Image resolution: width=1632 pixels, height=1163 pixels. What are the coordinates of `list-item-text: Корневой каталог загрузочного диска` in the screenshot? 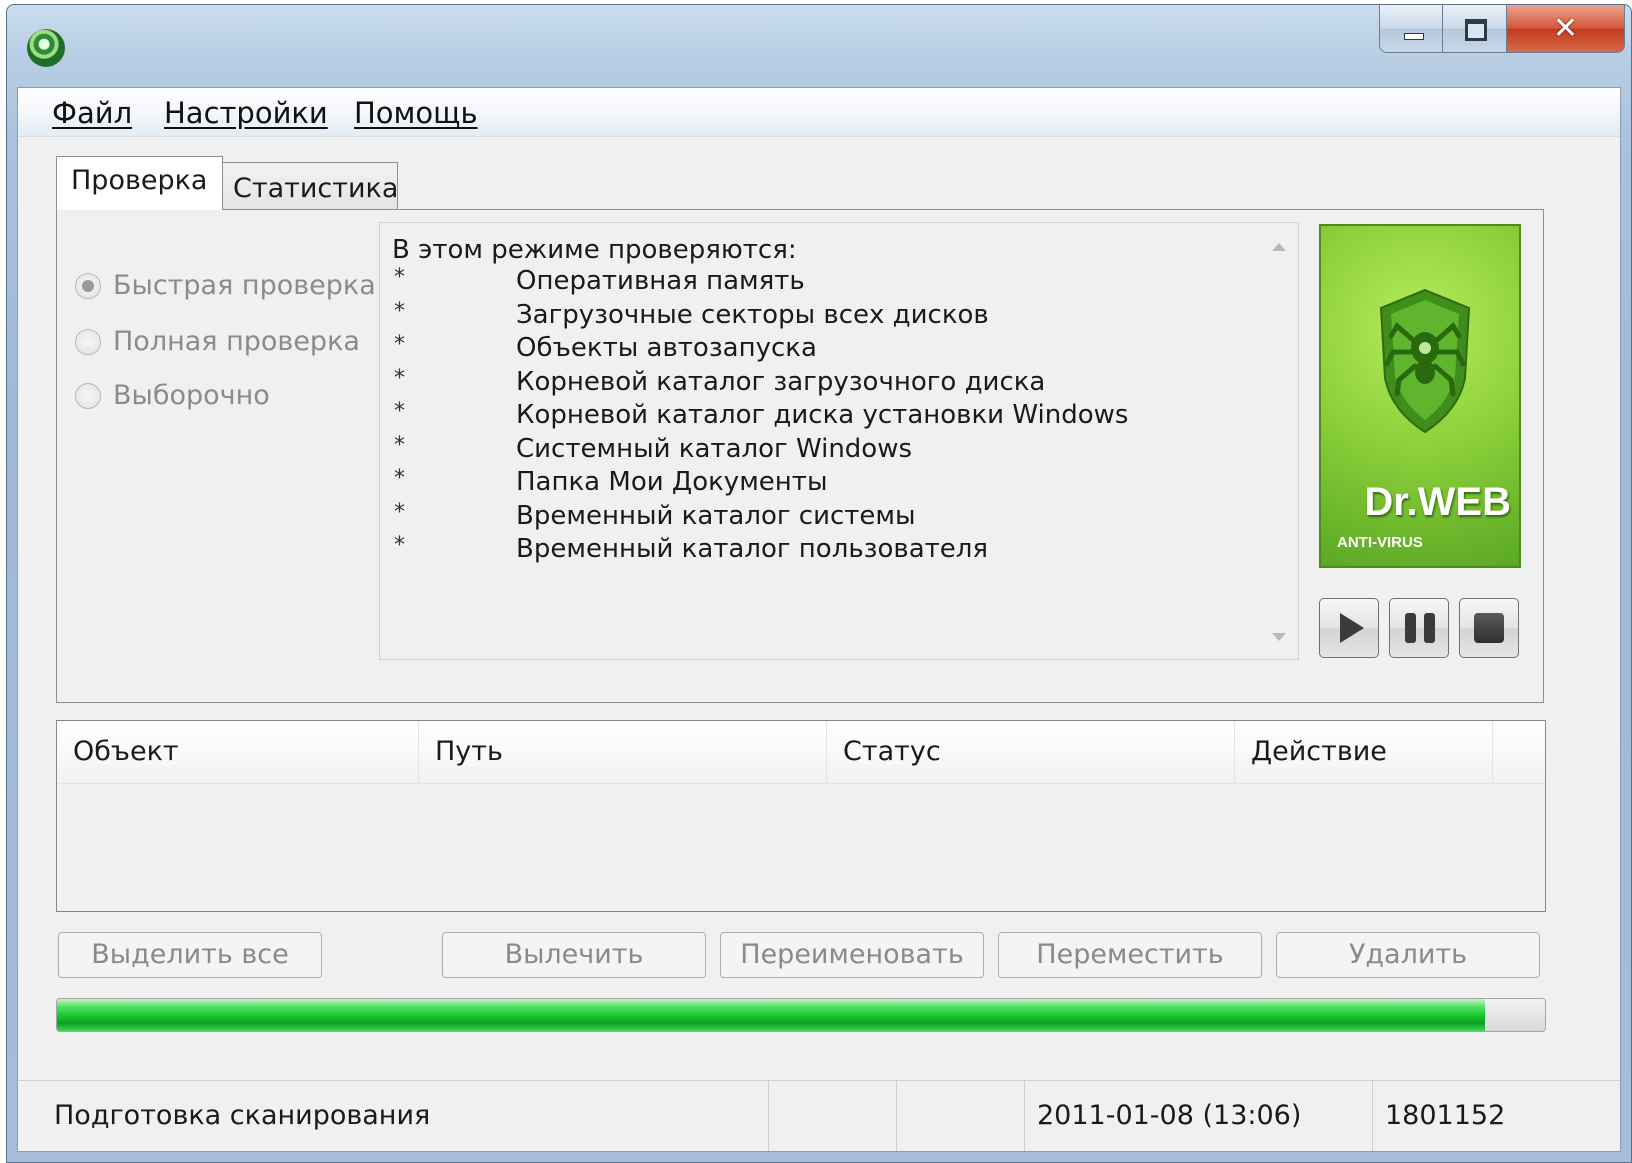 It's located at (781, 381).